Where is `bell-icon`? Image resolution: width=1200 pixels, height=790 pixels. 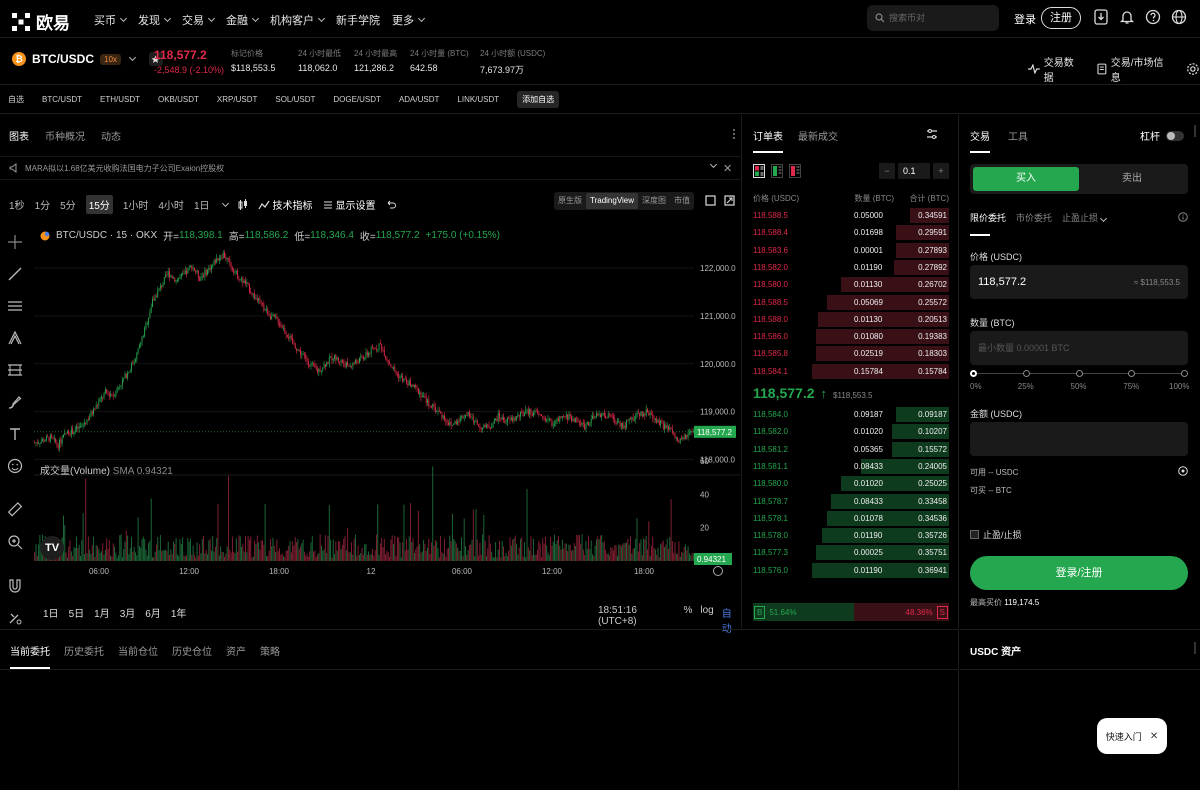 bell-icon is located at coordinates (1127, 17).